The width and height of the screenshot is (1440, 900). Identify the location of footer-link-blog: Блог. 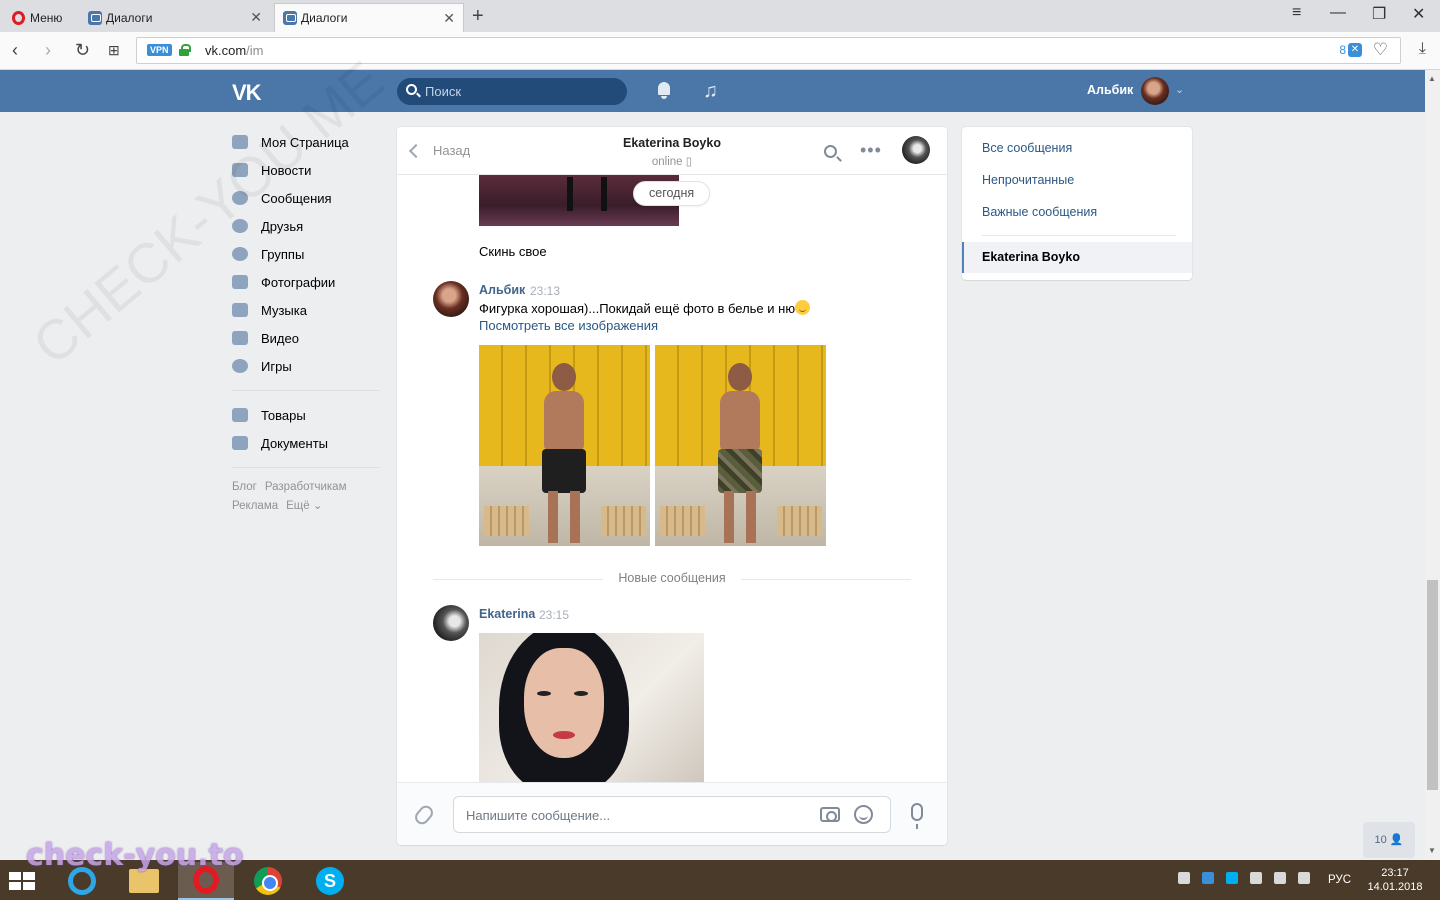
(244, 487).